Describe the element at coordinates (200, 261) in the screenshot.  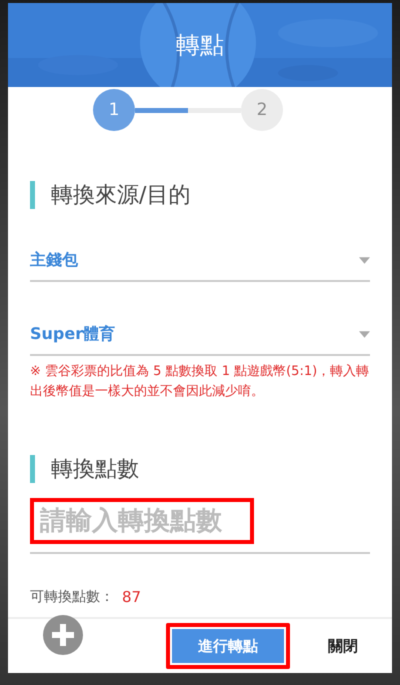
I see `dropdown-select: 主錢包` at that location.